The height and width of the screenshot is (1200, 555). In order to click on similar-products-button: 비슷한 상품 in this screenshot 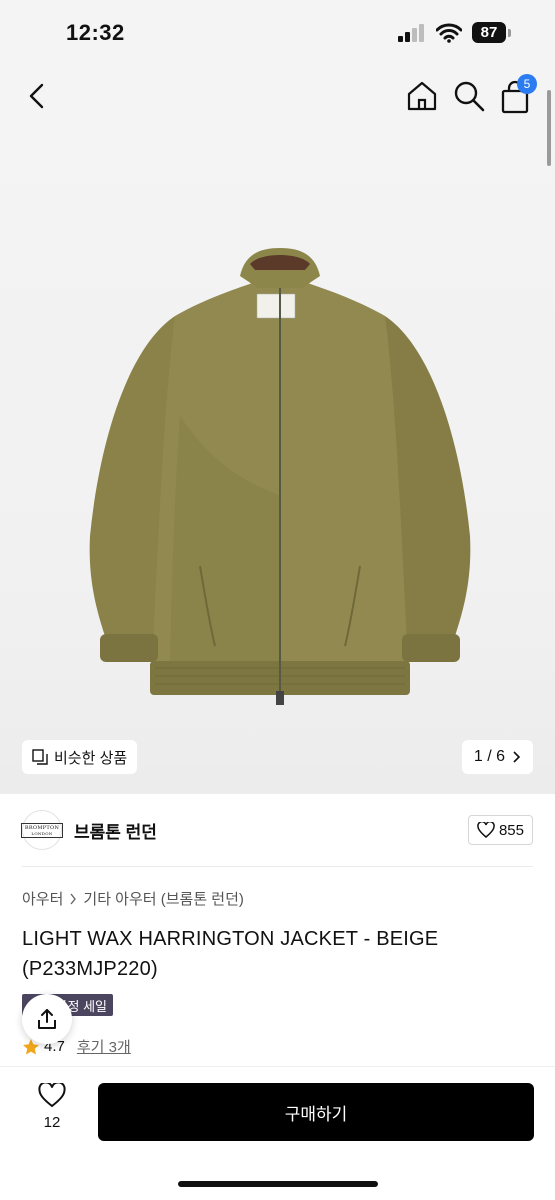, I will do `click(80, 757)`.